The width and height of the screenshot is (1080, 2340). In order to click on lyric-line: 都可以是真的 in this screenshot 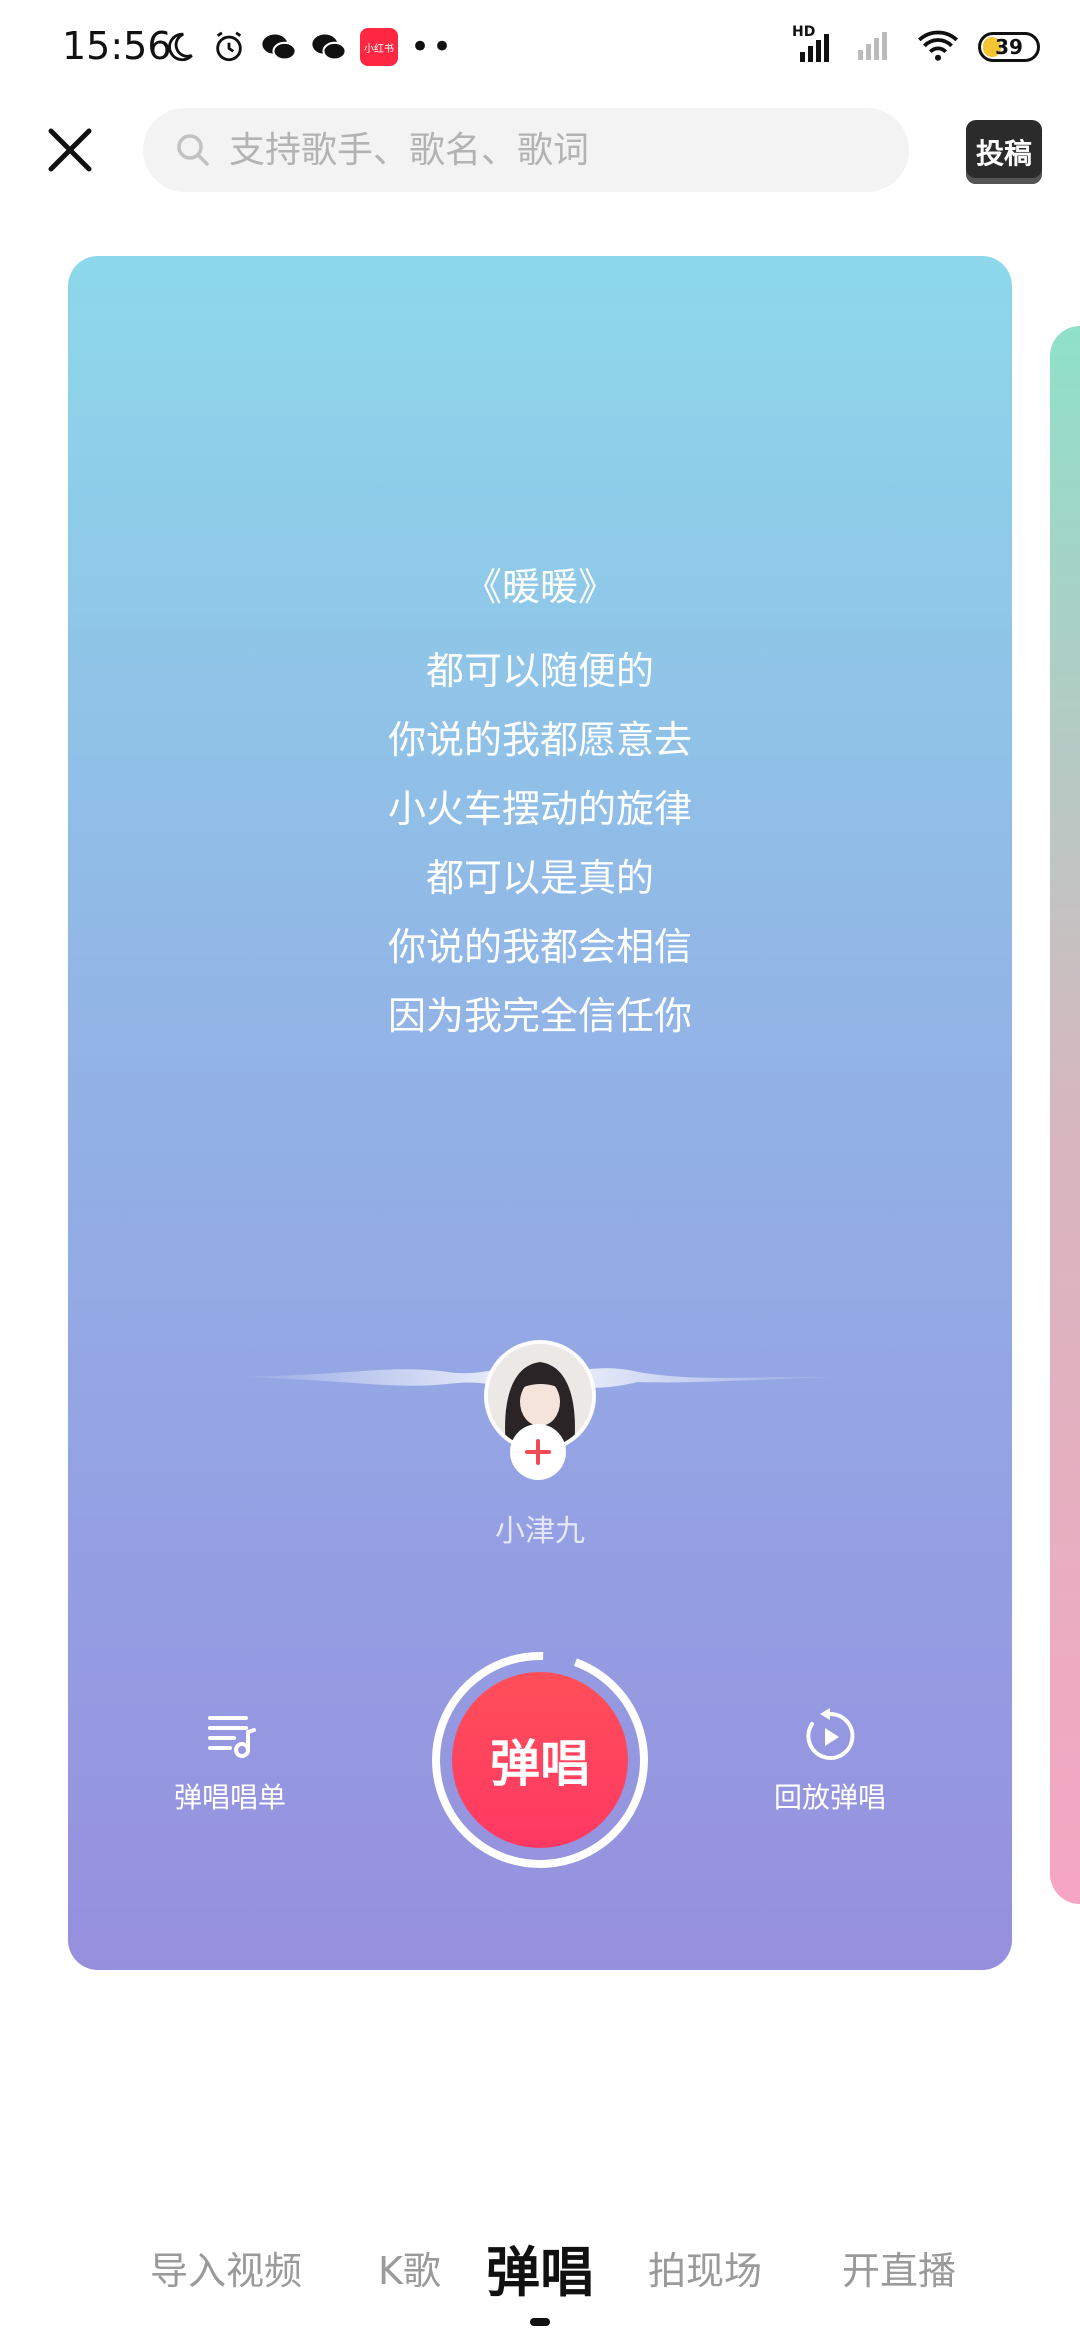, I will do `click(539, 878)`.